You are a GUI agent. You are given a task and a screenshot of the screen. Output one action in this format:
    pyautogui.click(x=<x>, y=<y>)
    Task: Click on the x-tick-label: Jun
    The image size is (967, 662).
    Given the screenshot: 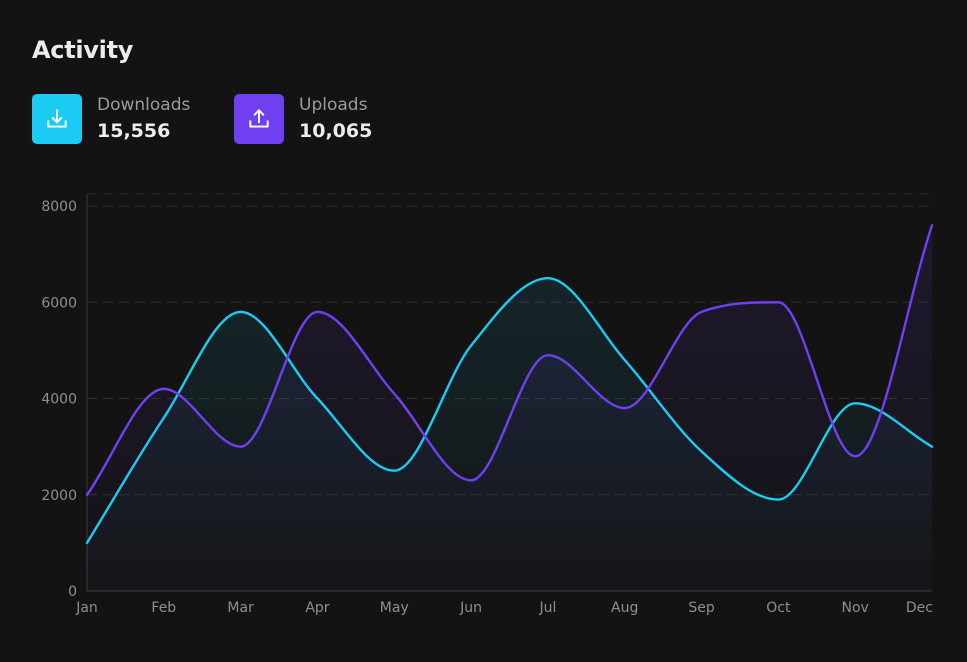 What is the action you would take?
    pyautogui.click(x=470, y=608)
    